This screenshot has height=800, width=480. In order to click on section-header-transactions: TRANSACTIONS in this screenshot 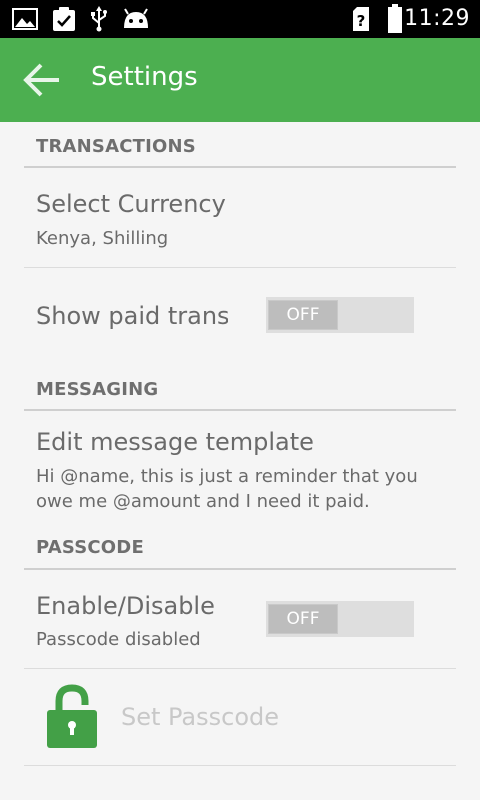, I will do `click(116, 146)`.